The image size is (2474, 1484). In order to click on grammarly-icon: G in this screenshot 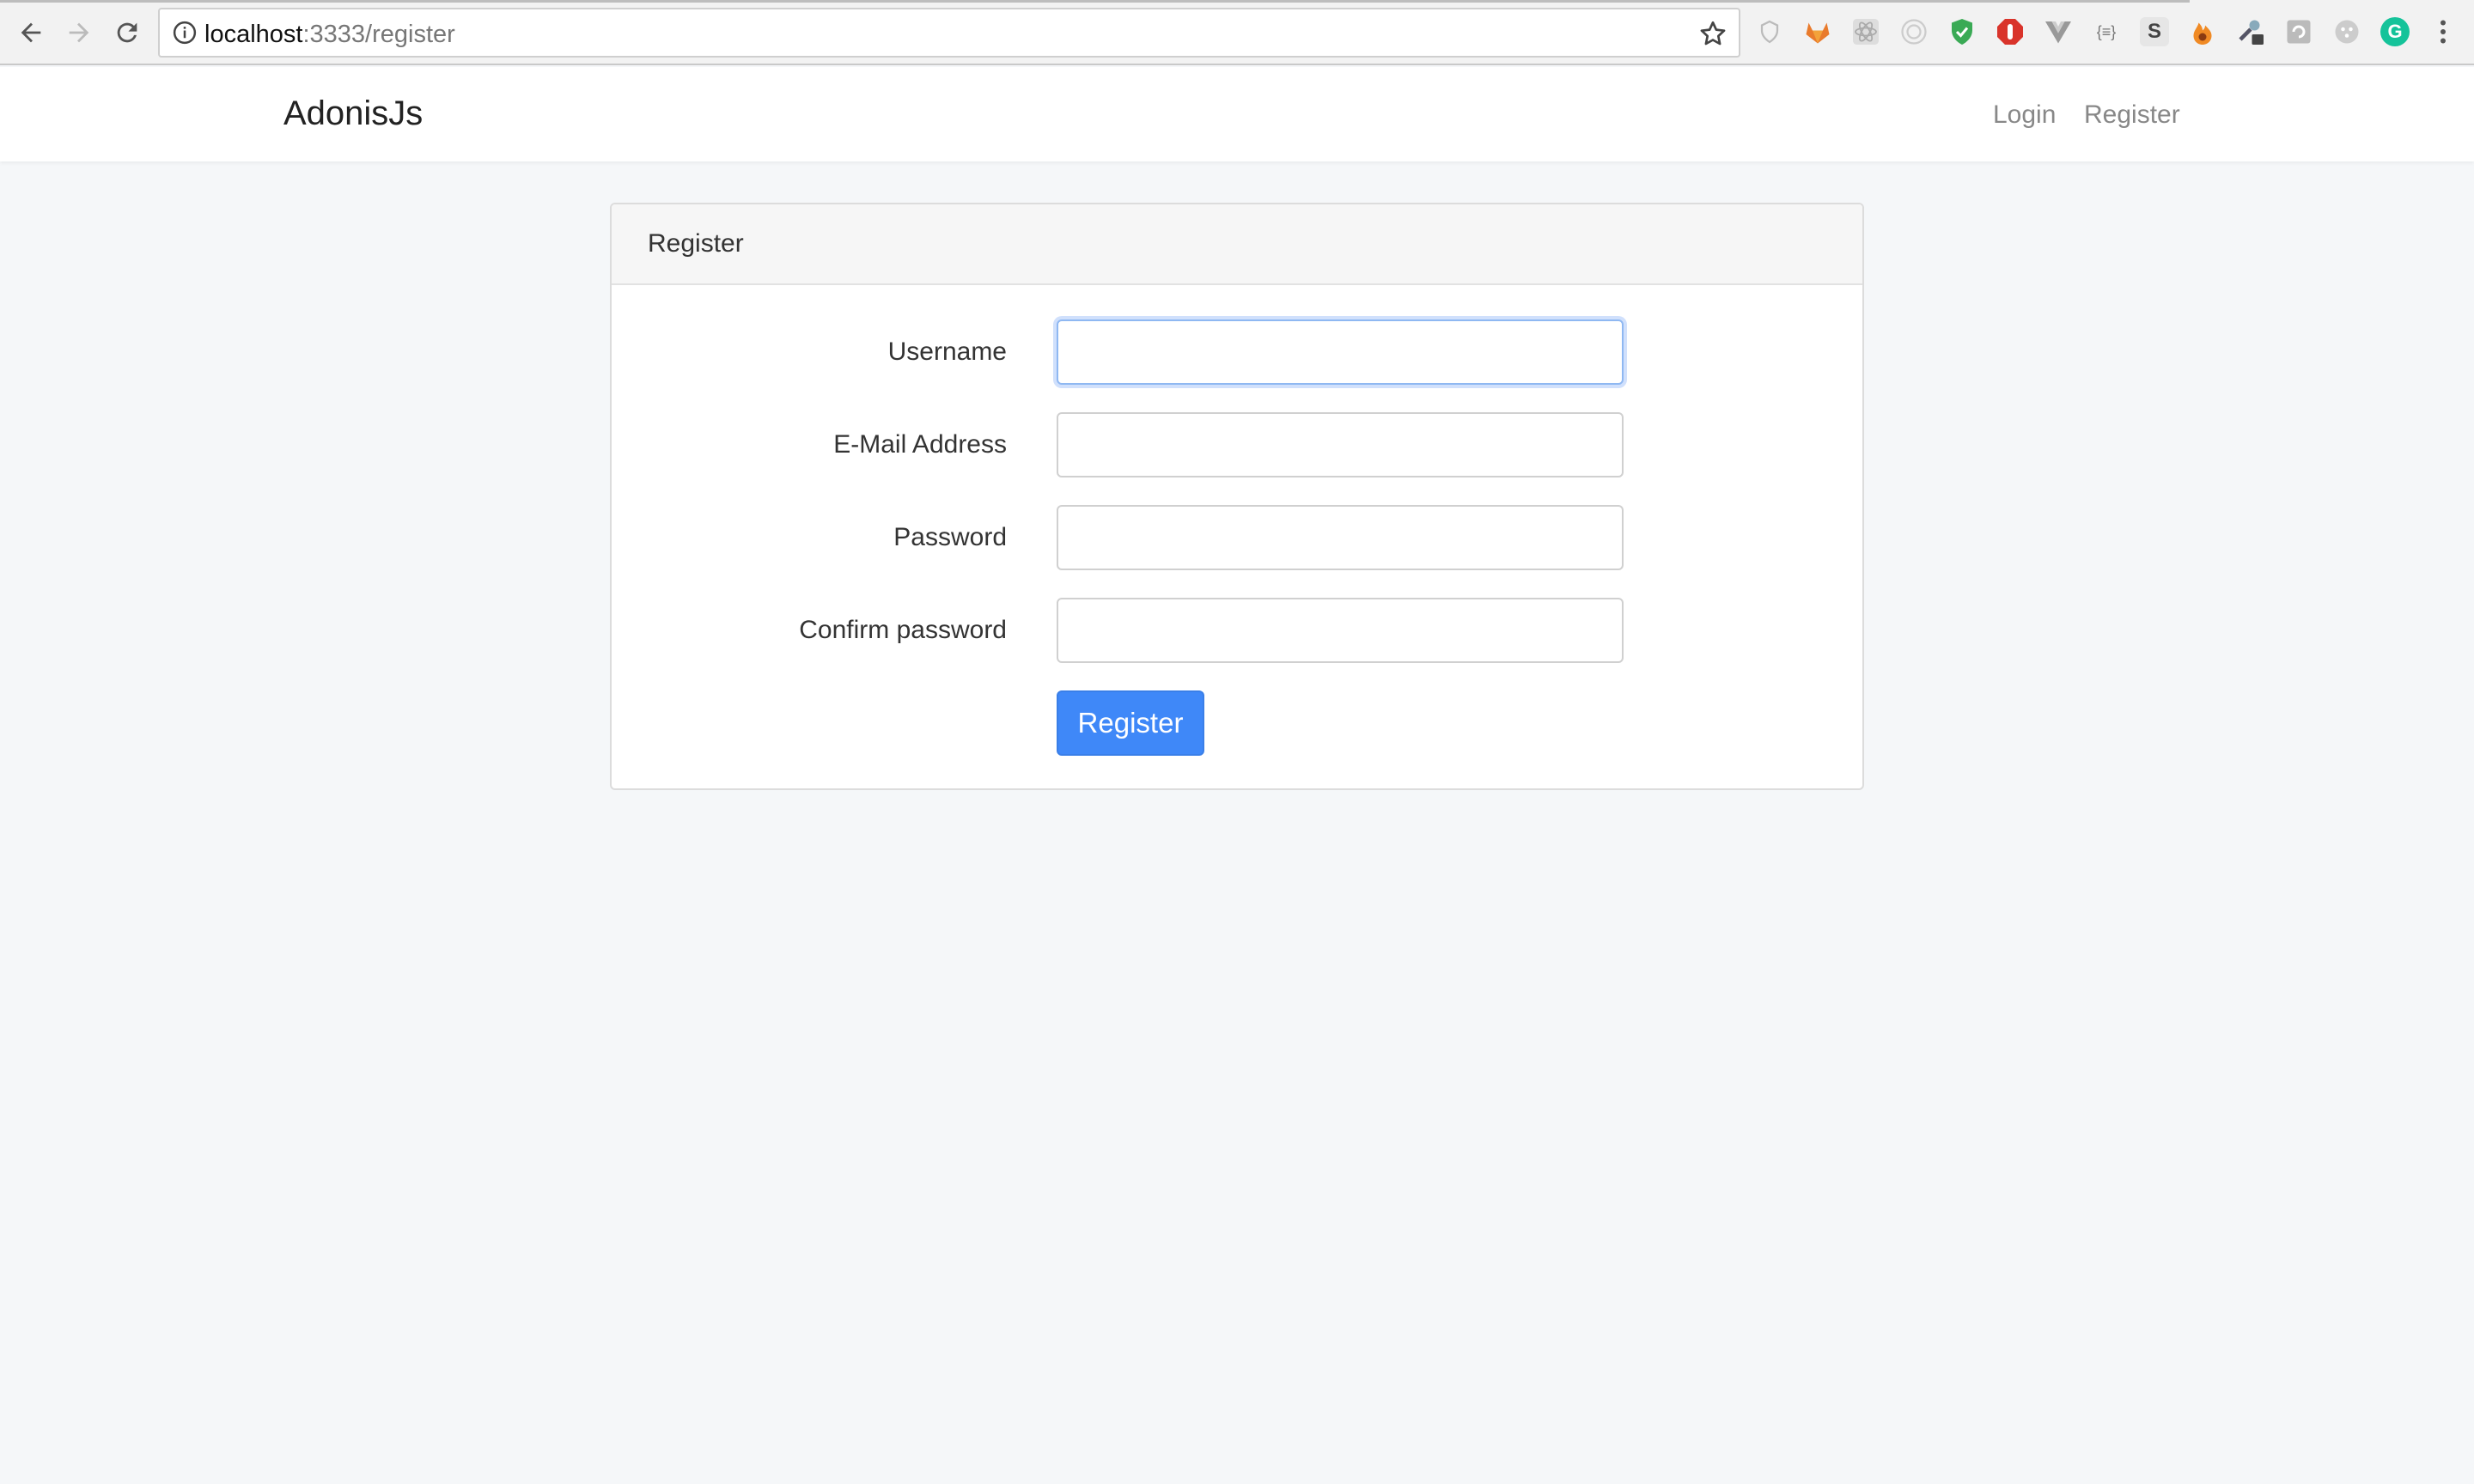, I will do `click(2395, 32)`.